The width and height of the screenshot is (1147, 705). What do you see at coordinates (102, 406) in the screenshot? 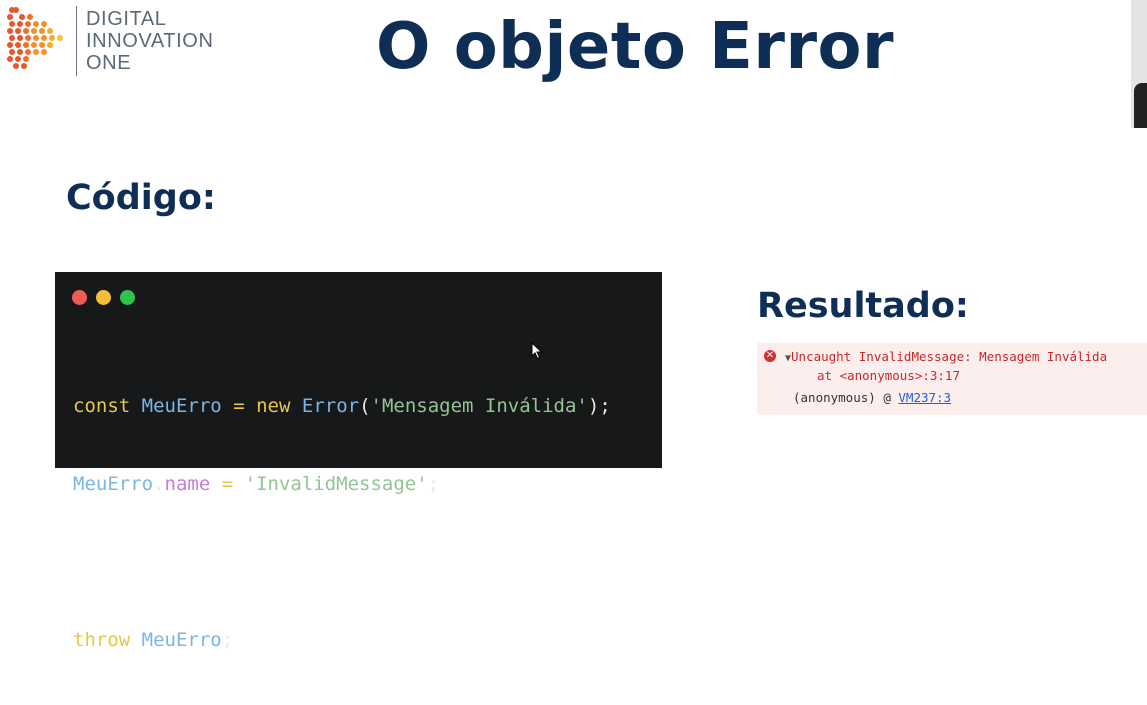
I see `code-token: const` at bounding box center [102, 406].